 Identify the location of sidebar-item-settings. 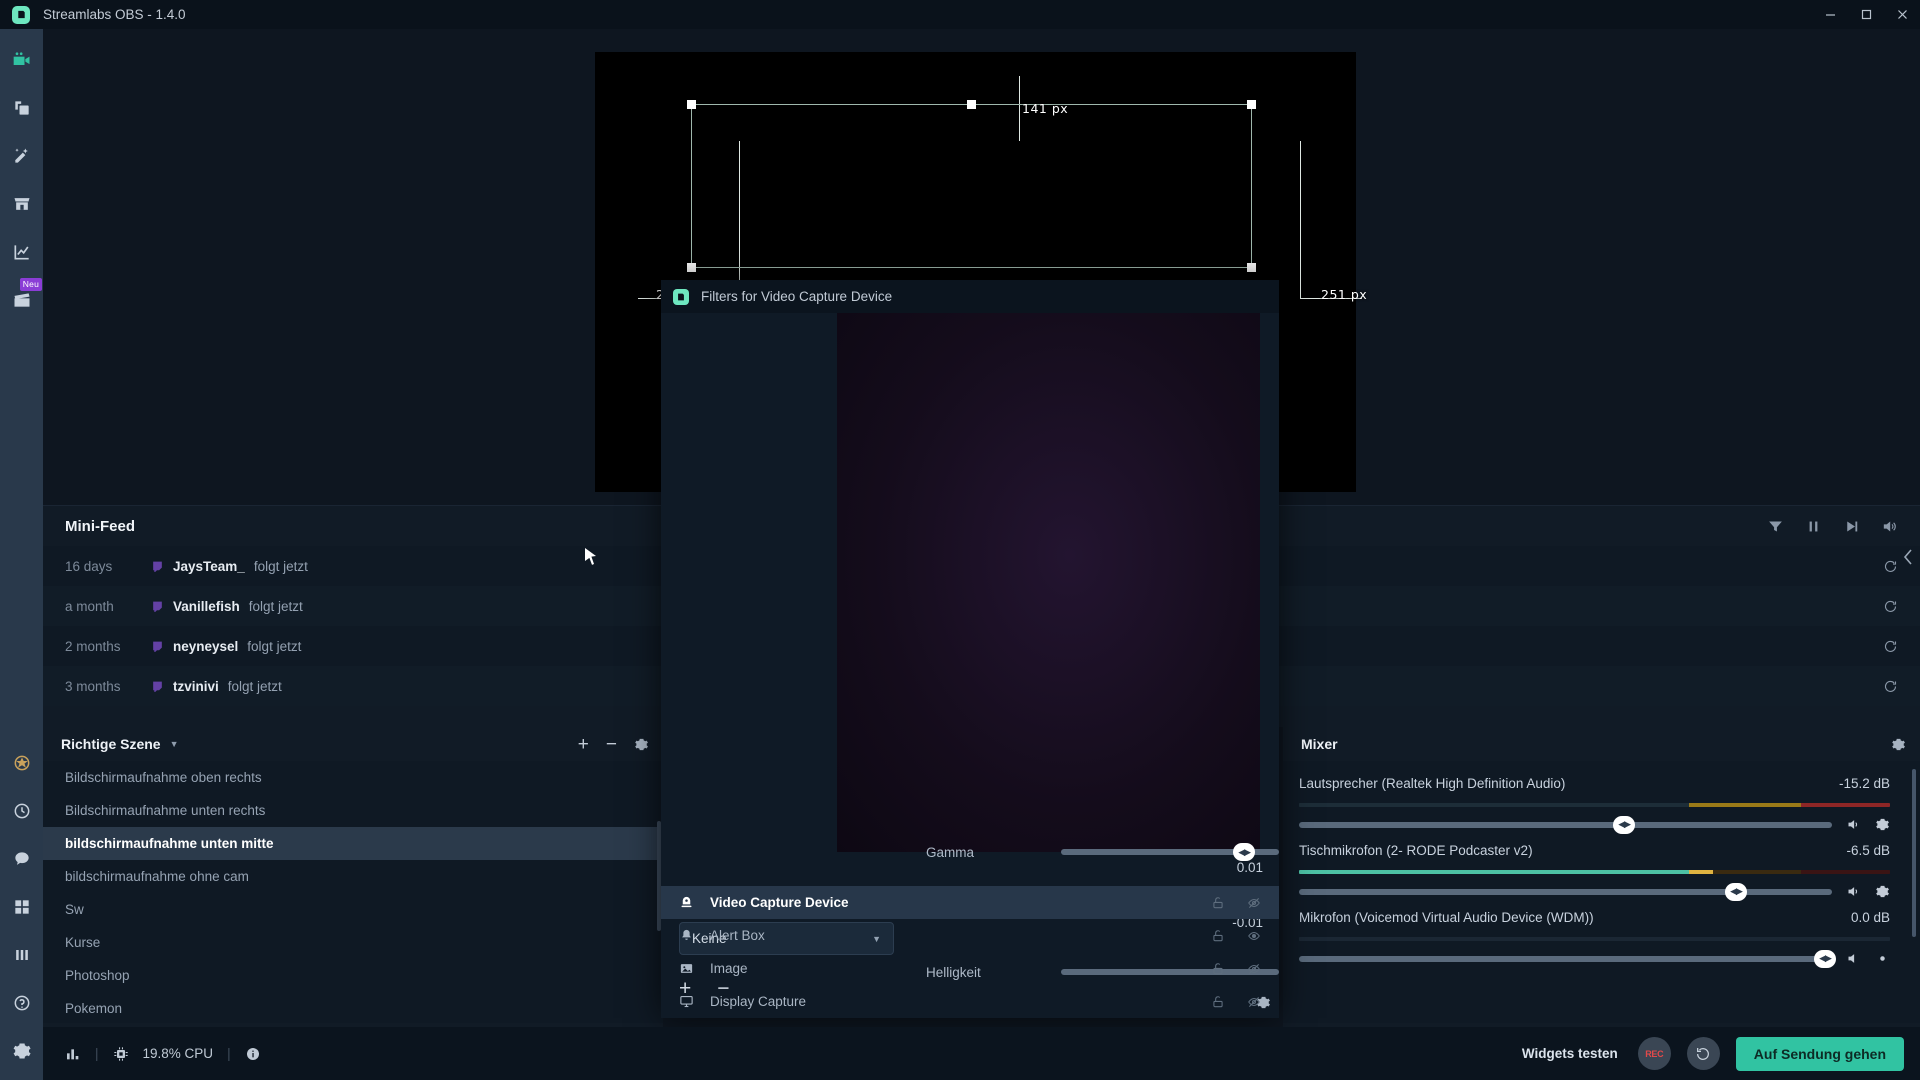
(21, 1051).